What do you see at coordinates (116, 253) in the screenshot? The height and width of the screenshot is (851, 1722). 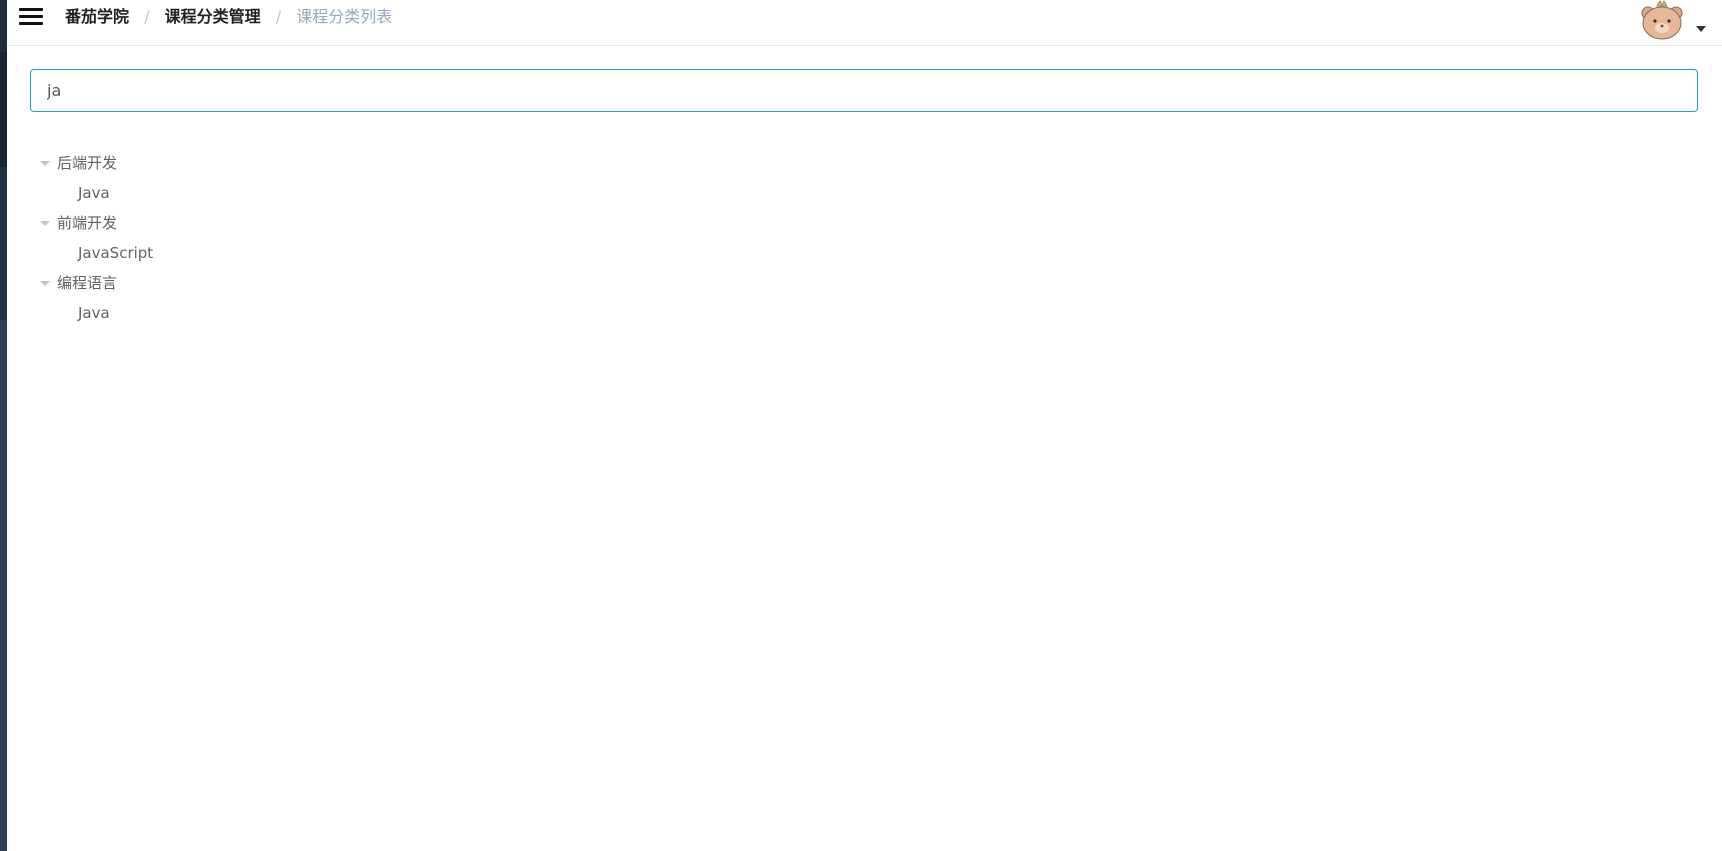 I see `tree-node-label: JavaScript` at bounding box center [116, 253].